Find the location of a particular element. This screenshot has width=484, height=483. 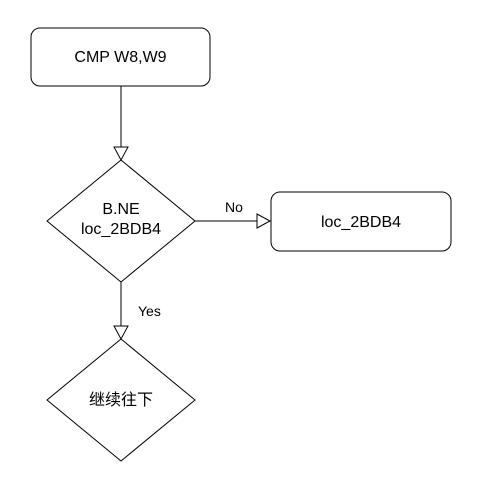

continue-node: 继续往下 is located at coordinates (121, 400).